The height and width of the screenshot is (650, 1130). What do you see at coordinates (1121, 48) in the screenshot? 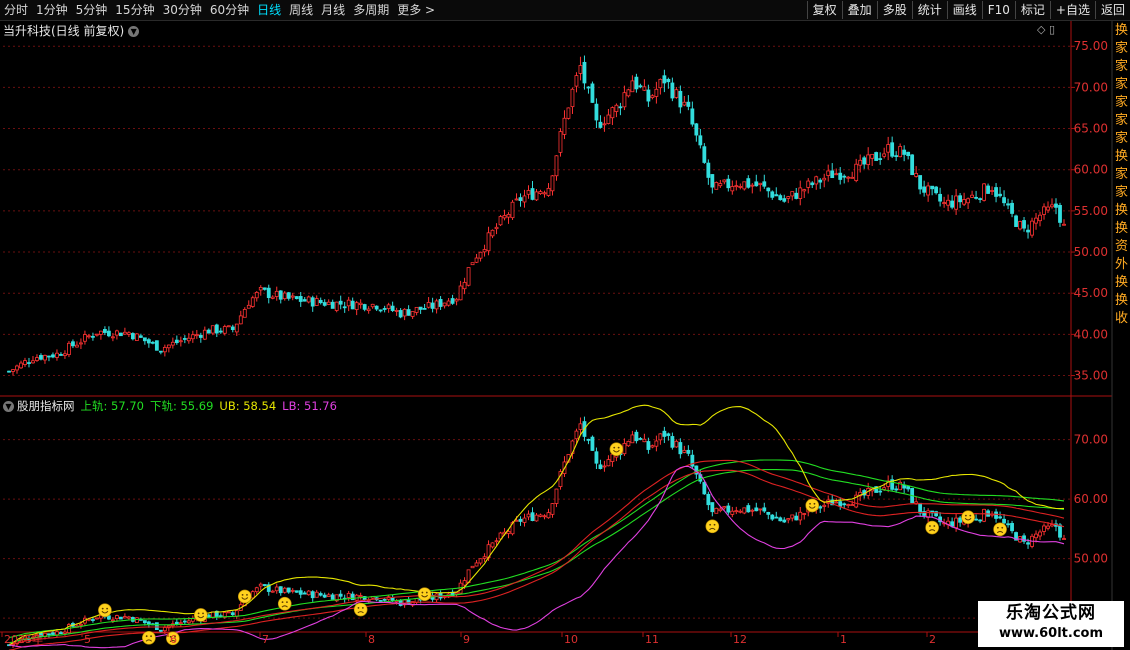
I see `side-panel-char: 家` at bounding box center [1121, 48].